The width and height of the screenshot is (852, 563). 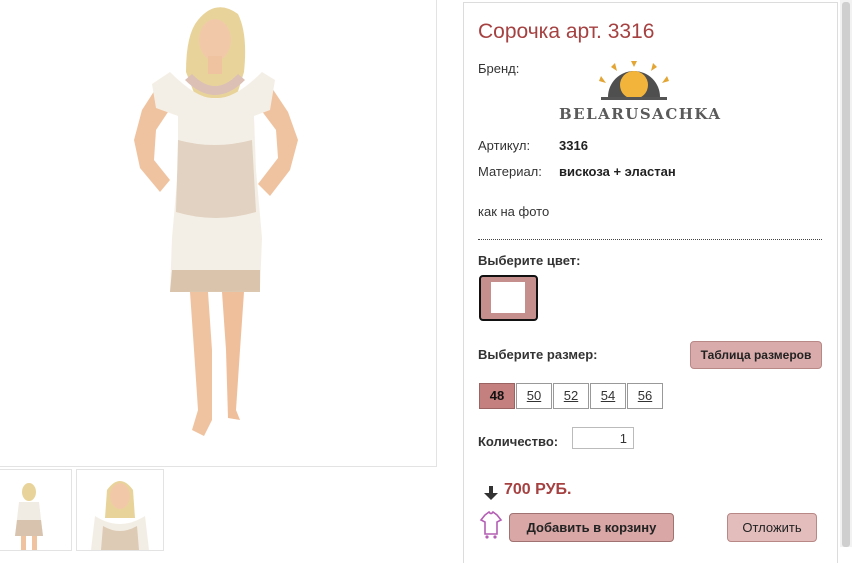 What do you see at coordinates (518, 441) in the screenshot?
I see `quantity-label: Количество:` at bounding box center [518, 441].